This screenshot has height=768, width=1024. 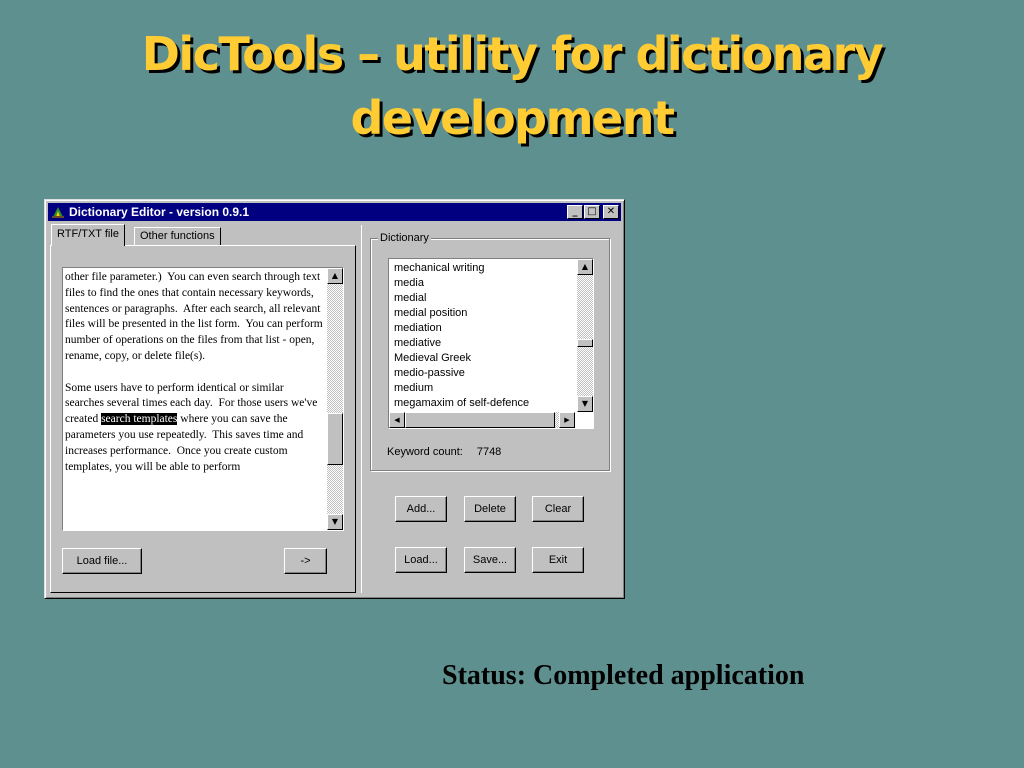 What do you see at coordinates (482, 388) in the screenshot?
I see `dictionary-list-item: medium` at bounding box center [482, 388].